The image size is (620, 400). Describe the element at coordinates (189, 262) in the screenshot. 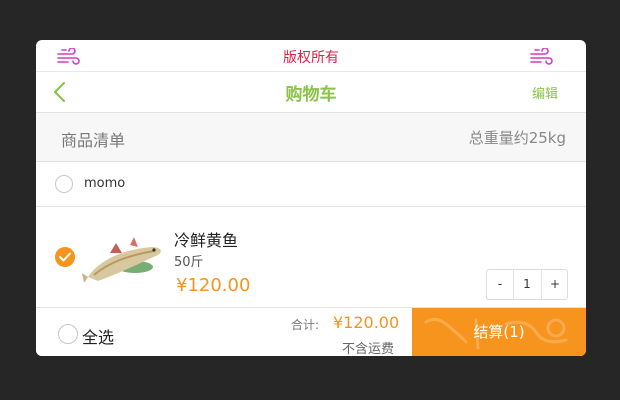

I see `item-weight: 50斤` at that location.